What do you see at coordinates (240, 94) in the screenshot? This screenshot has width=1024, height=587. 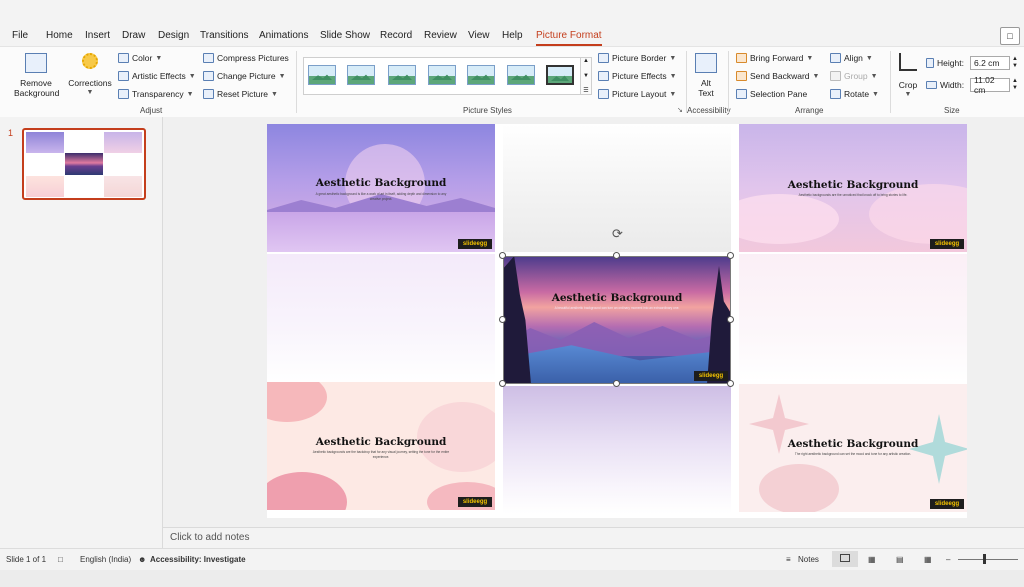 I see `reset-picture-button: Reset Picture ▼` at bounding box center [240, 94].